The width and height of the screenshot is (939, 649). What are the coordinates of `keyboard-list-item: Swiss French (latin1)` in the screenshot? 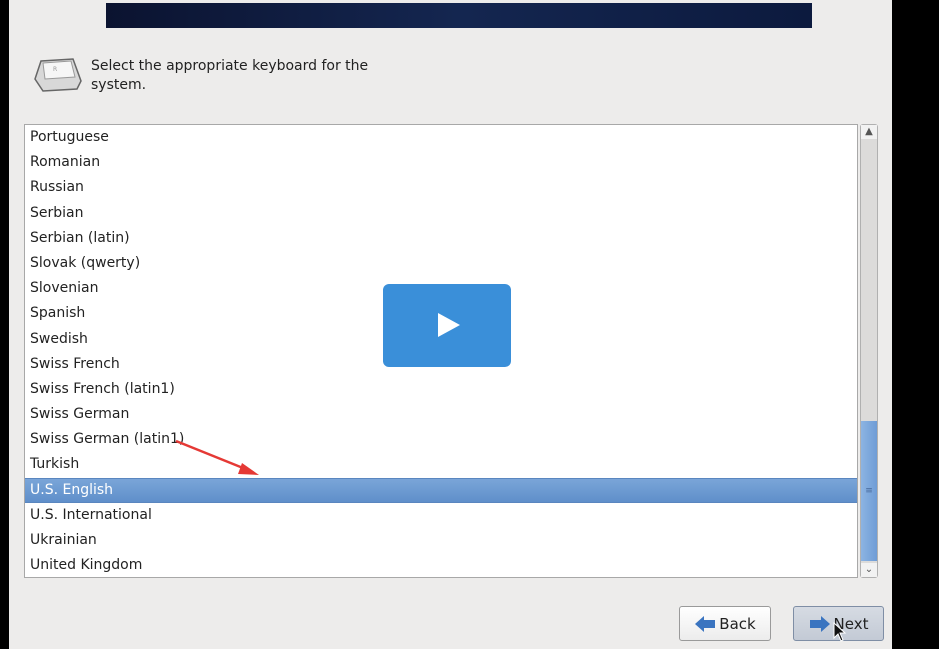 It's located at (441, 389).